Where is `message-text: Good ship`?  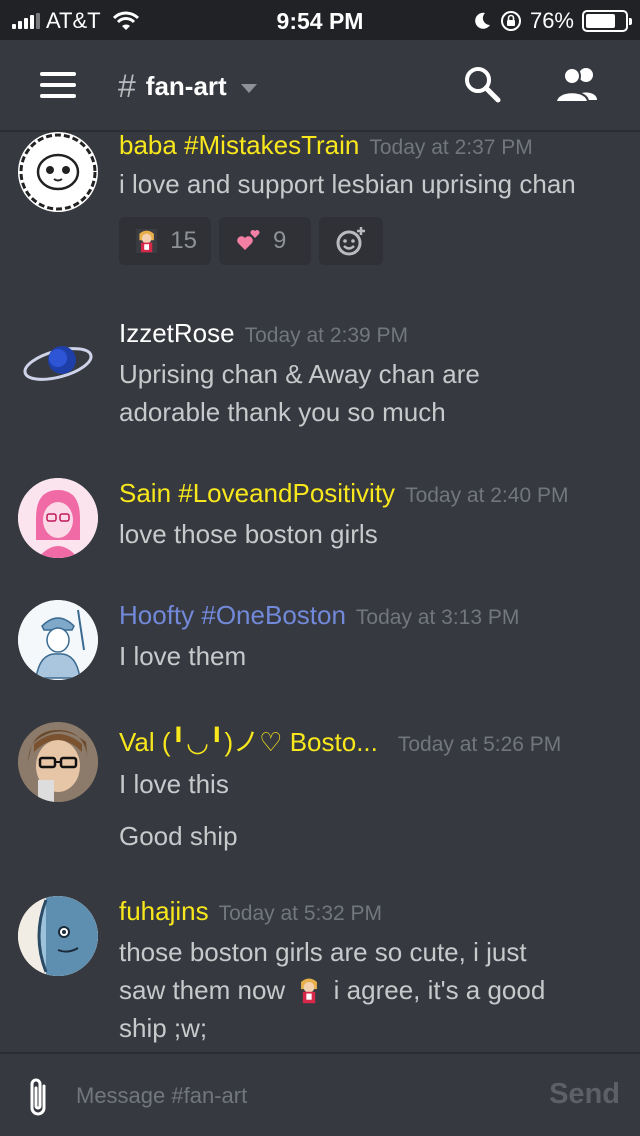
message-text: Good ship is located at coordinates (178, 836).